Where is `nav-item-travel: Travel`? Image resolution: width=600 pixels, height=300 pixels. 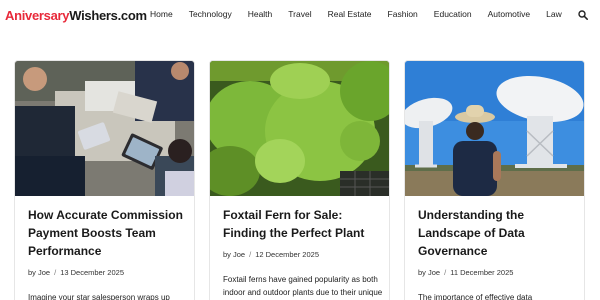 nav-item-travel: Travel is located at coordinates (299, 14).